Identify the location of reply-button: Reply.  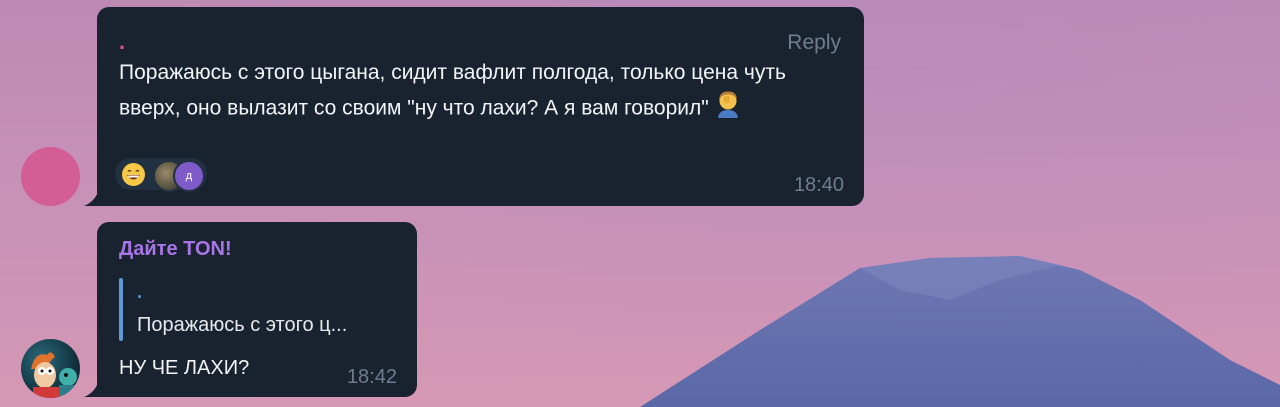
(814, 43).